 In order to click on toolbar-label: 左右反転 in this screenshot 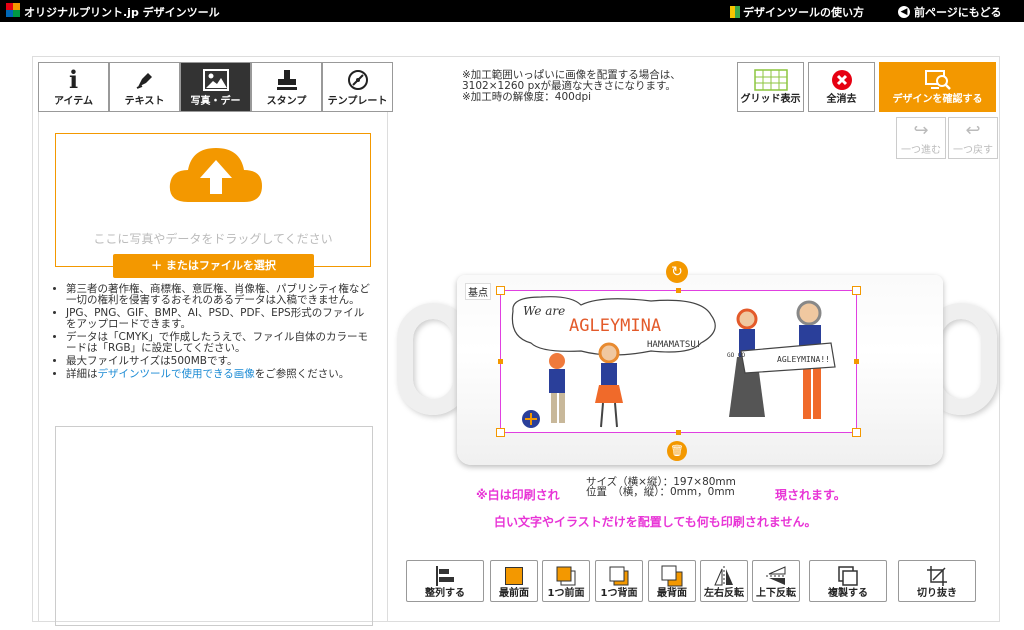, I will do `click(724, 593)`.